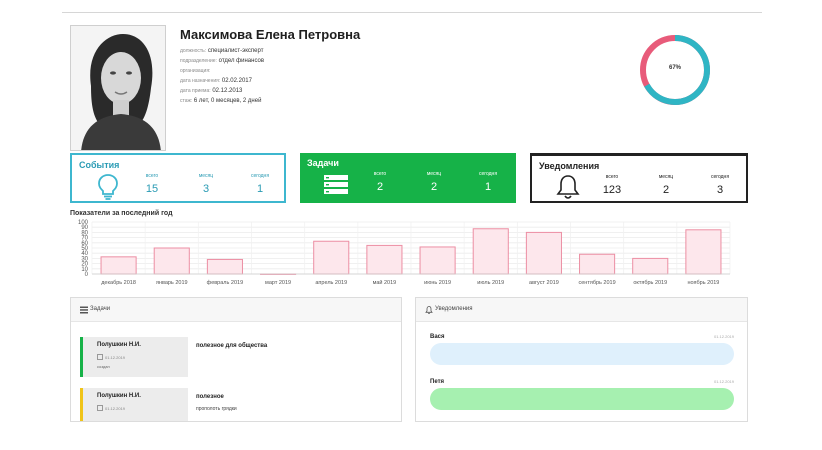 This screenshot has width=822, height=450. Describe the element at coordinates (336, 184) in the screenshot. I see `server-list-icon` at that location.